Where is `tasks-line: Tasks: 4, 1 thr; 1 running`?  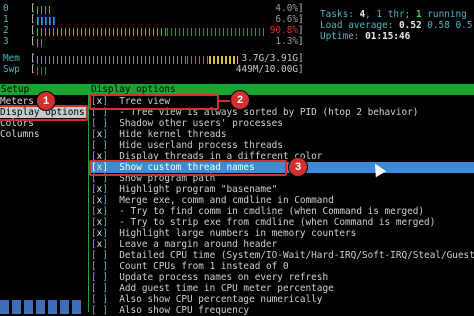 tasks-line: Tasks: 4, 1 thr; 1 running is located at coordinates (393, 14).